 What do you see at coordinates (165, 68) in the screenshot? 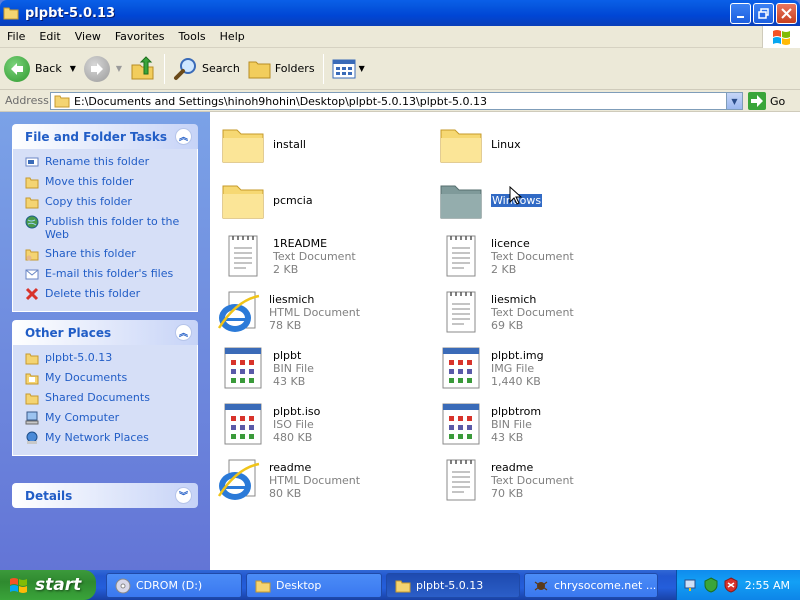
I see `toolbar-separator` at bounding box center [165, 68].